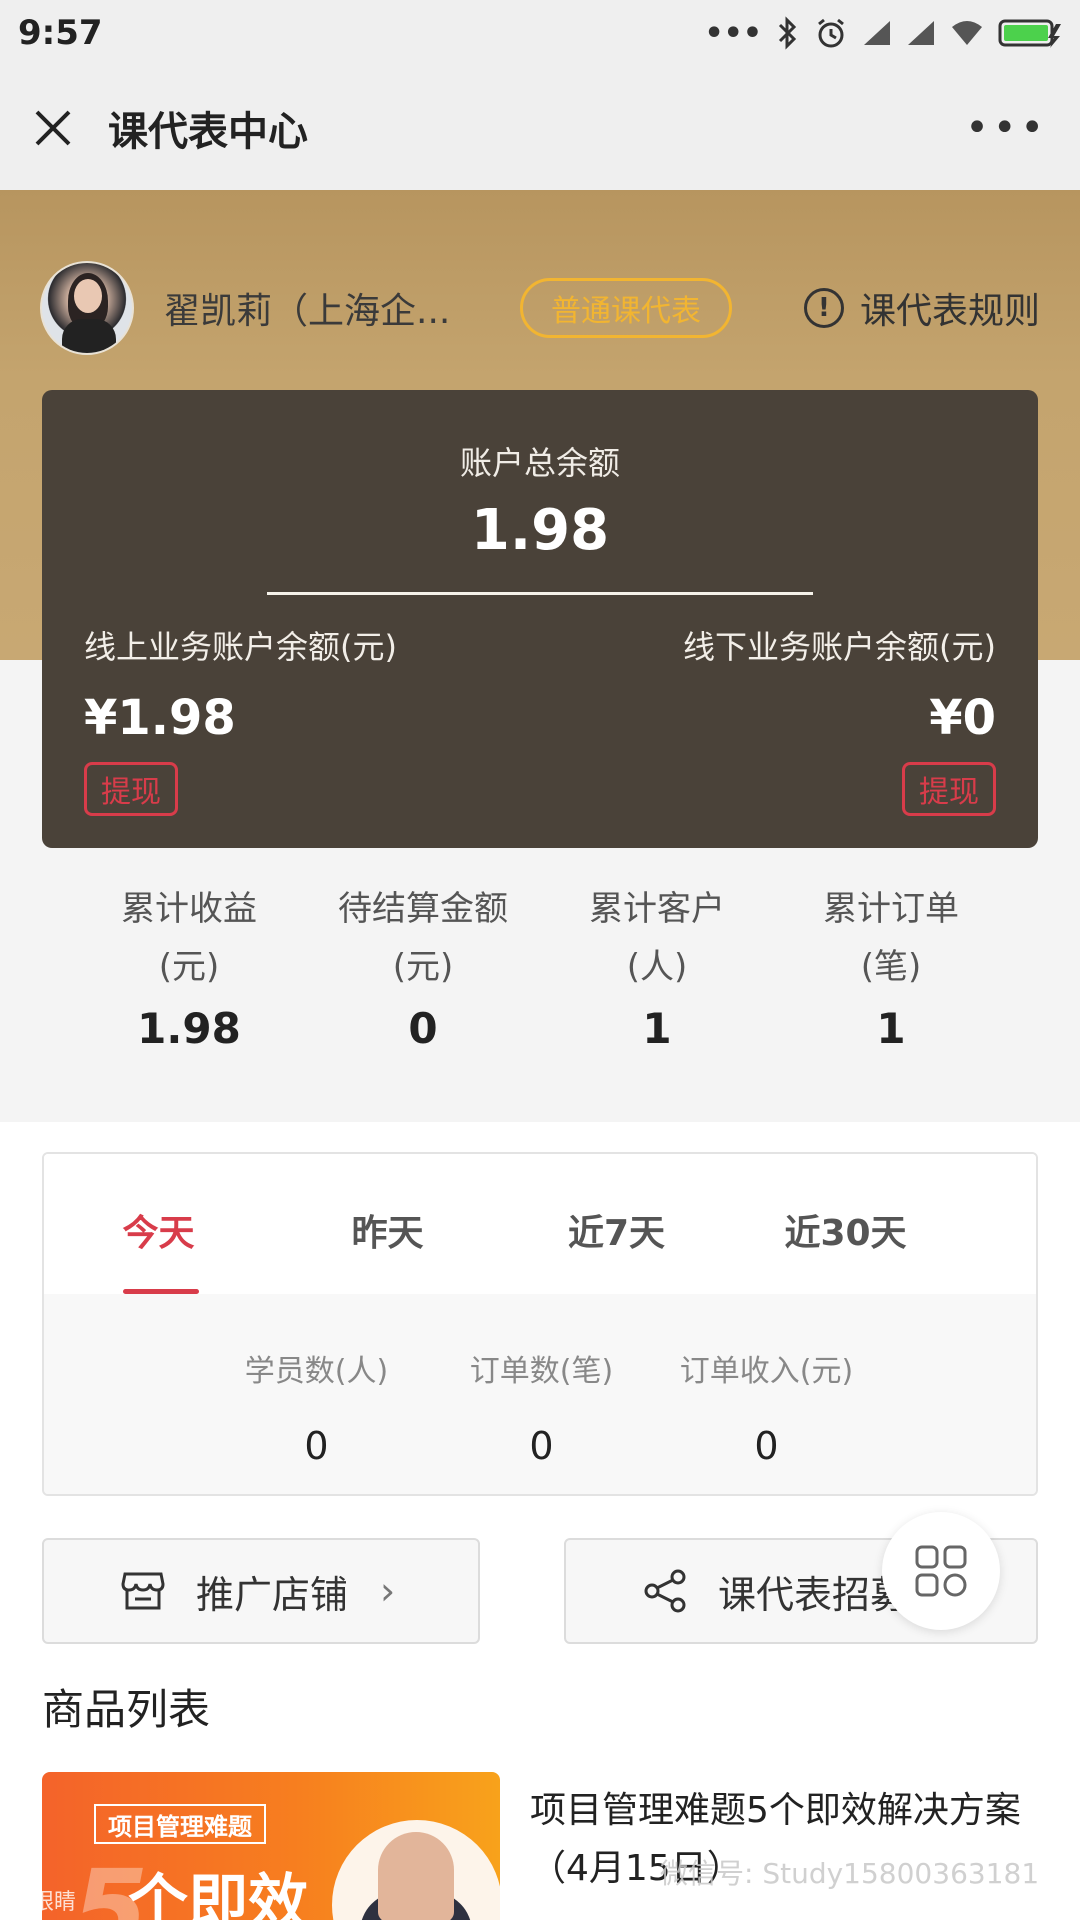 This screenshot has height=1920, width=1080. I want to click on withdraw-offline-button: 提现, so click(949, 789).